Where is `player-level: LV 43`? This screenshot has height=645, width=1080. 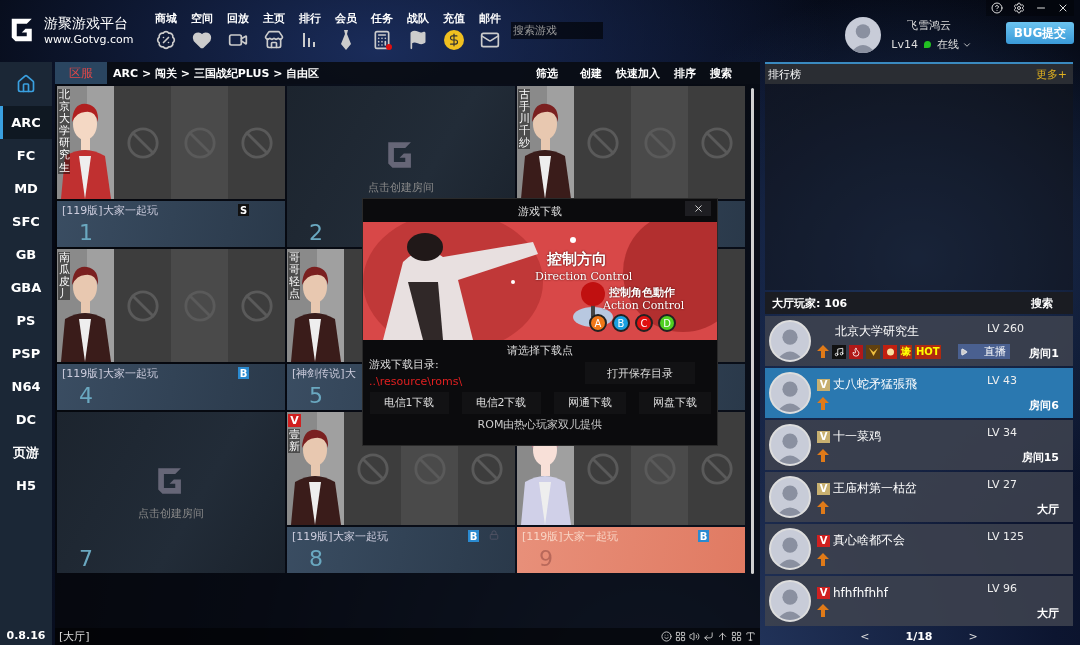 player-level: LV 43 is located at coordinates (1002, 380).